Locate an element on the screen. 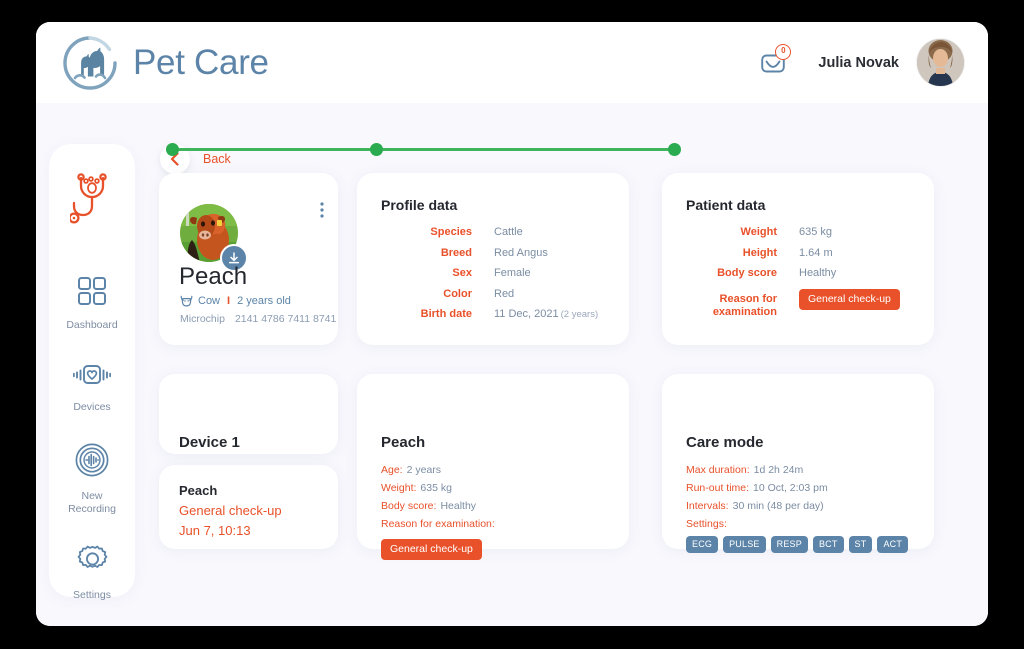  kv-row: Age: 2 years is located at coordinates (440, 470).